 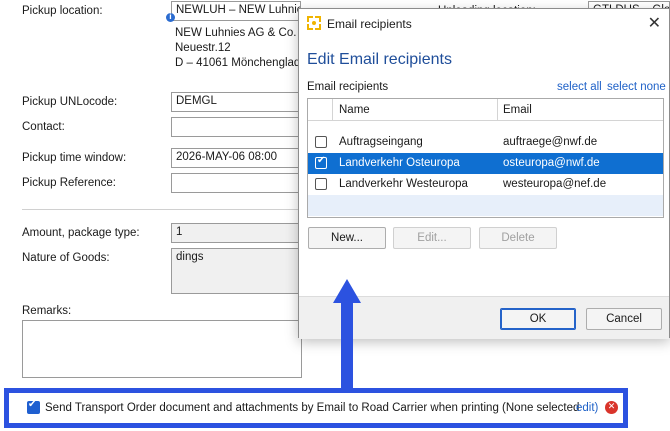 I want to click on pickup-reference-label: Pickup Reference:, so click(x=69, y=183).